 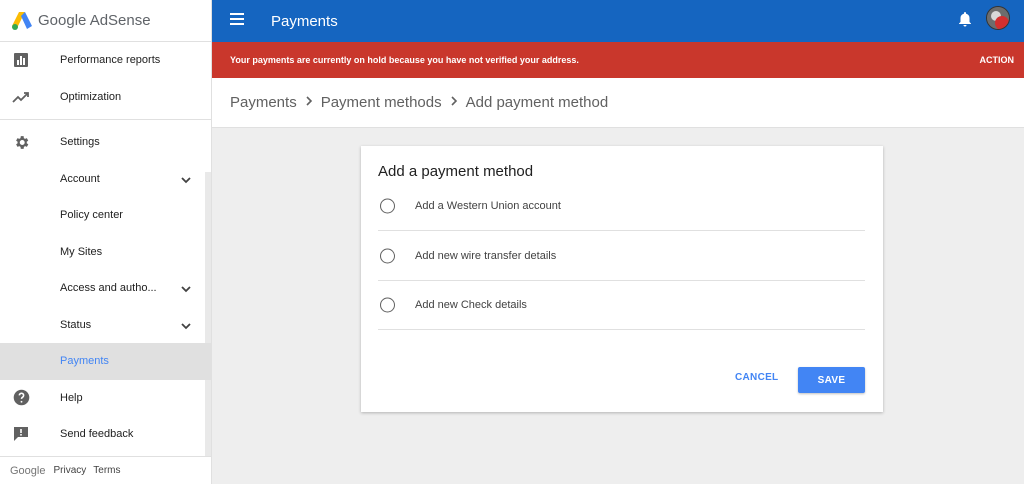 What do you see at coordinates (21, 142) in the screenshot?
I see `gear-icon` at bounding box center [21, 142].